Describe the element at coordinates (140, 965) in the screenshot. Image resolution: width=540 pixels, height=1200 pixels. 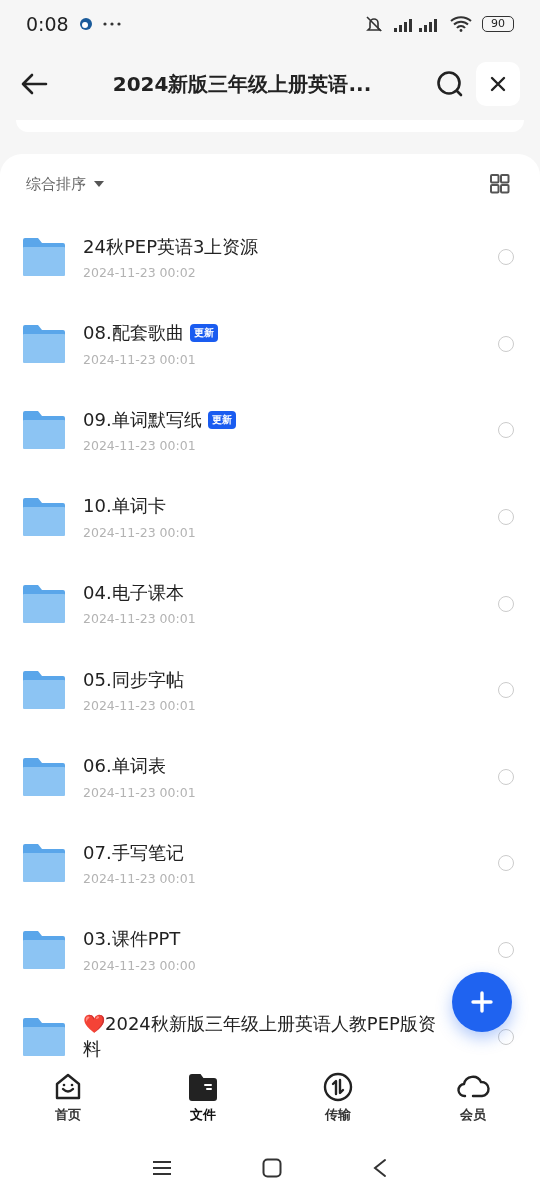
I see `file-date: 2024-11-23 00:00` at that location.